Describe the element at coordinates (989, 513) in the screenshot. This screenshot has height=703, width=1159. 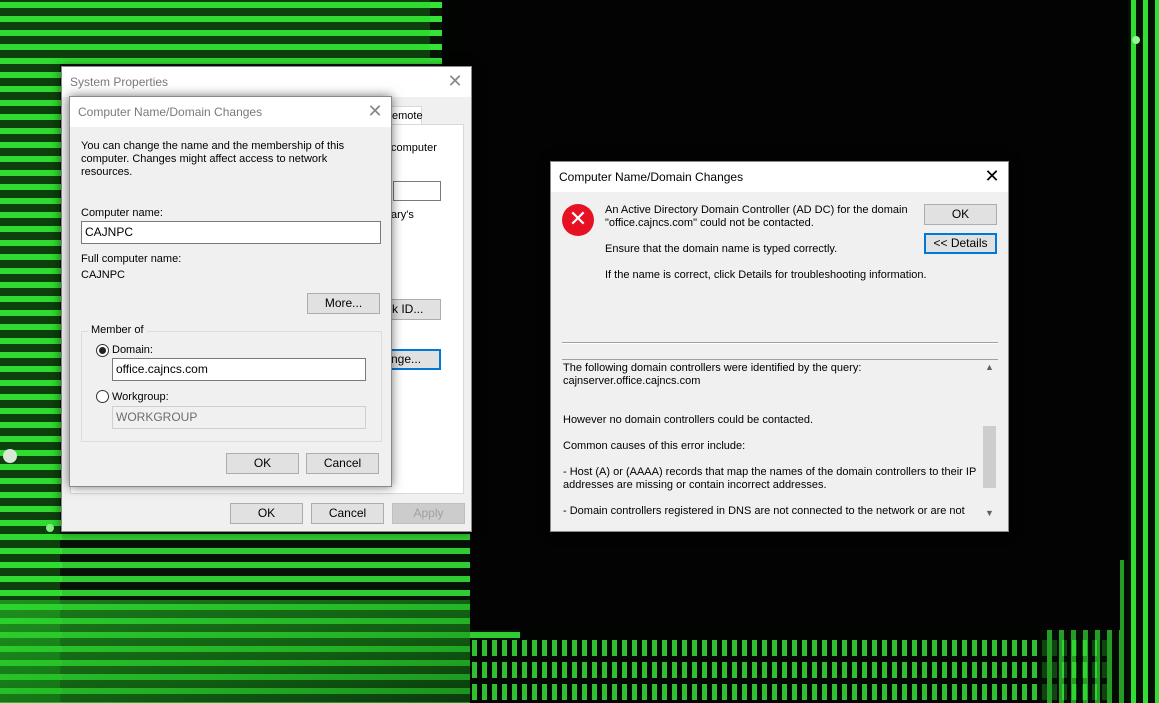
I see `scroll-down-icon: ▼` at that location.